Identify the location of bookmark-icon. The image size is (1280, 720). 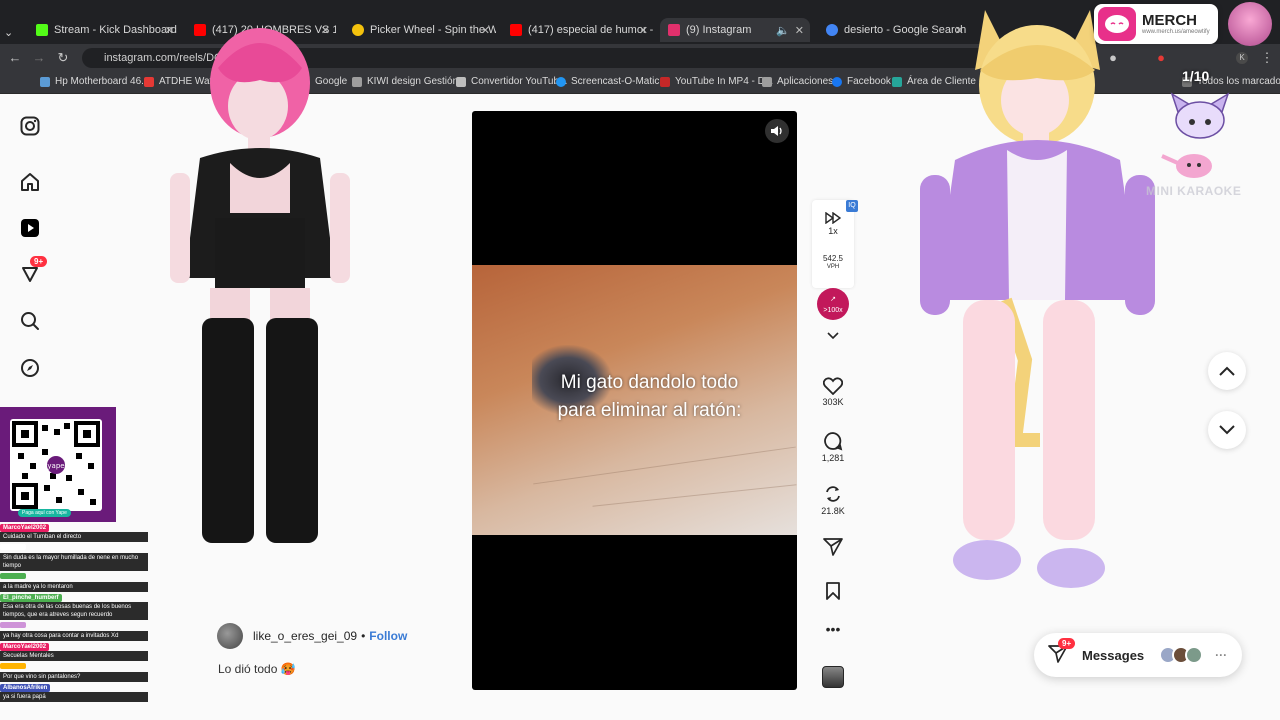
(833, 591).